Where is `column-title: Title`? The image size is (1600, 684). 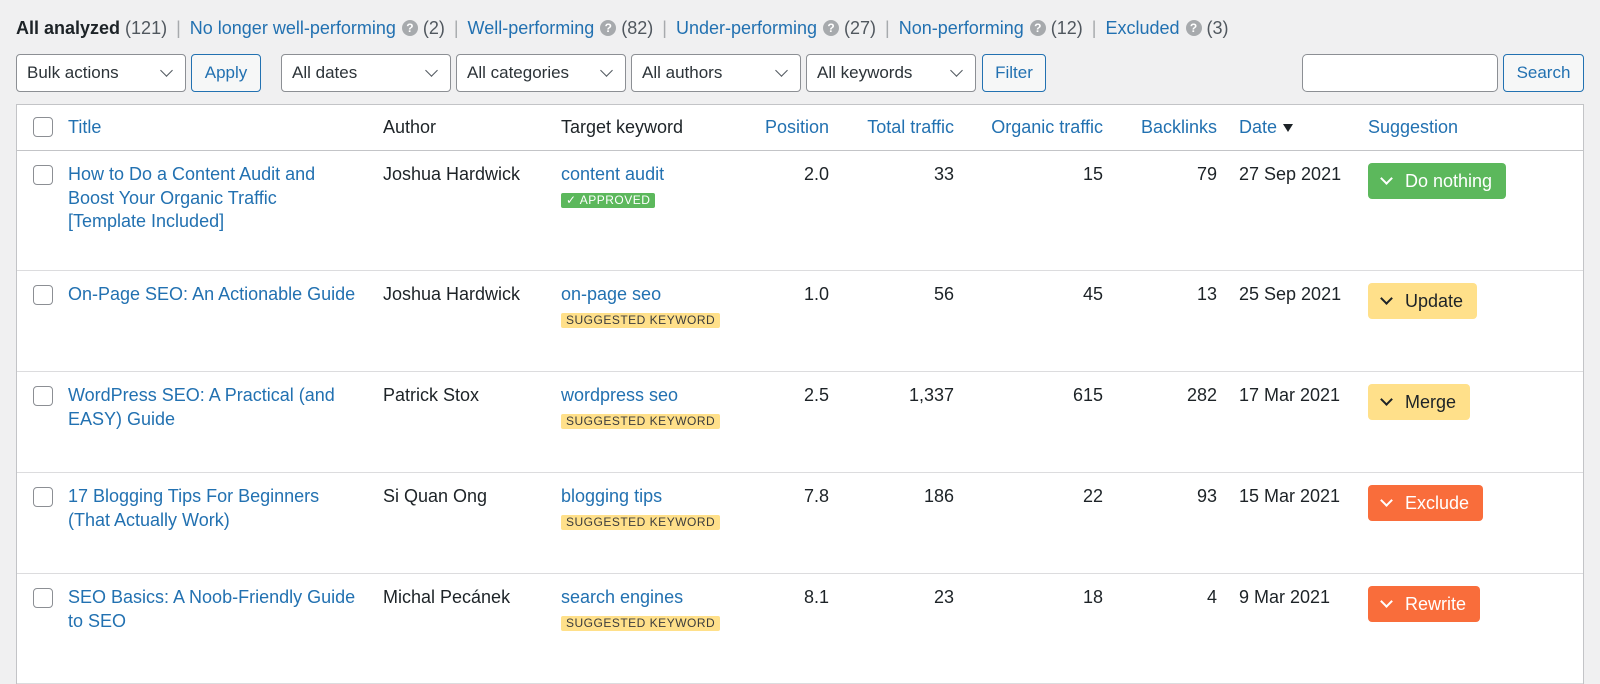 column-title: Title is located at coordinates (84, 127).